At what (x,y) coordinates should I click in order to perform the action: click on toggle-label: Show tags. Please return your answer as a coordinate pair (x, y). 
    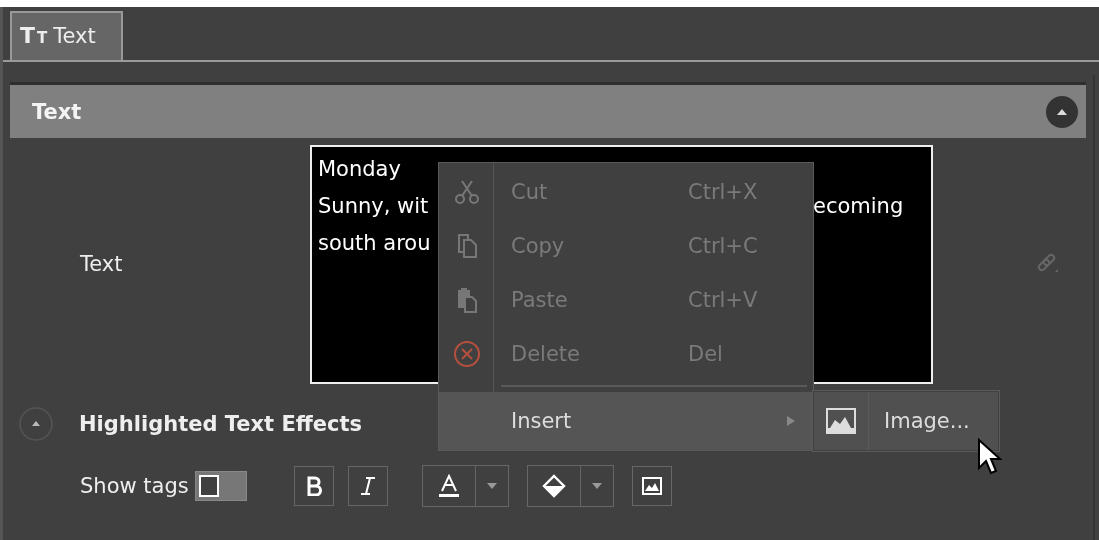
    Looking at the image, I should click on (134, 486).